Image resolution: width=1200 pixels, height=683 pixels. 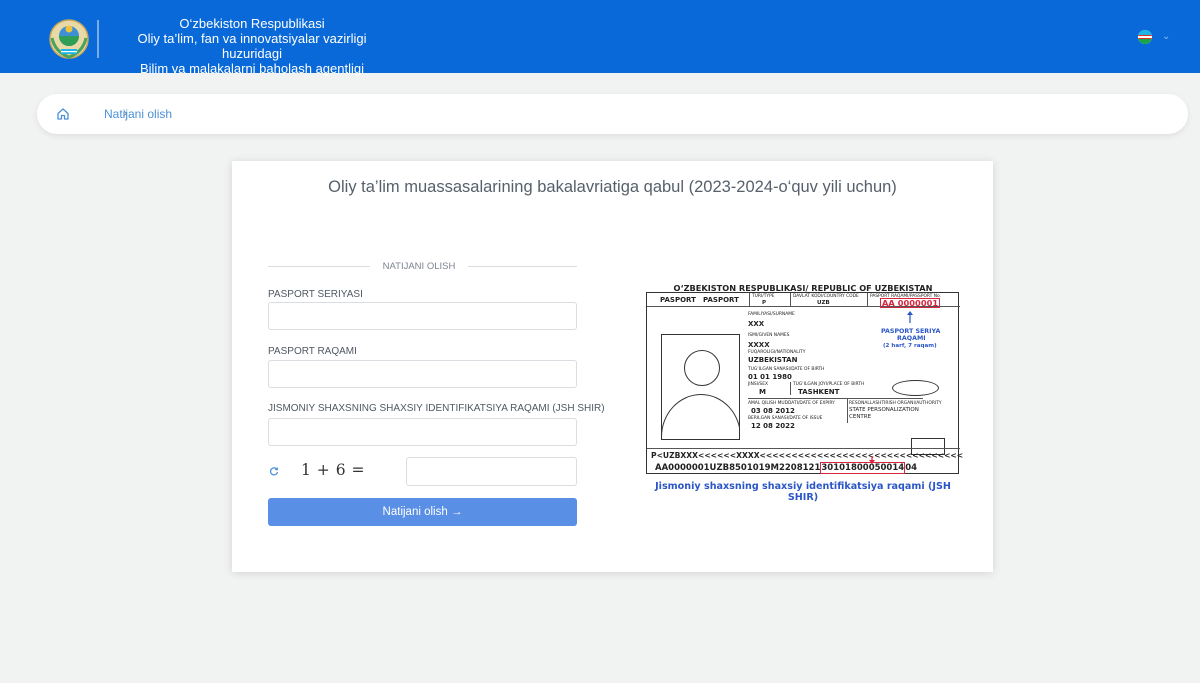 I want to click on uzbekistan-flag-icon, so click(x=1145, y=37).